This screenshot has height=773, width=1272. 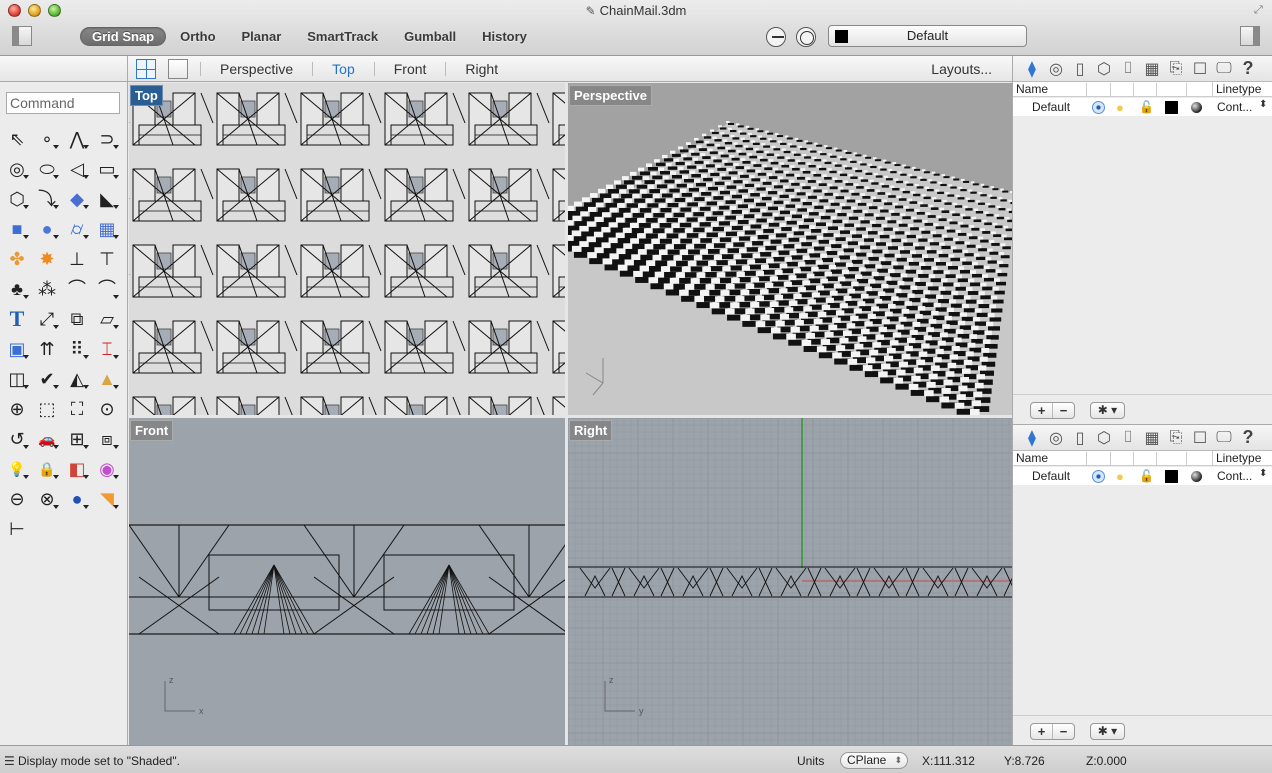 I want to click on section-icon: ⌶, so click(x=107, y=349).